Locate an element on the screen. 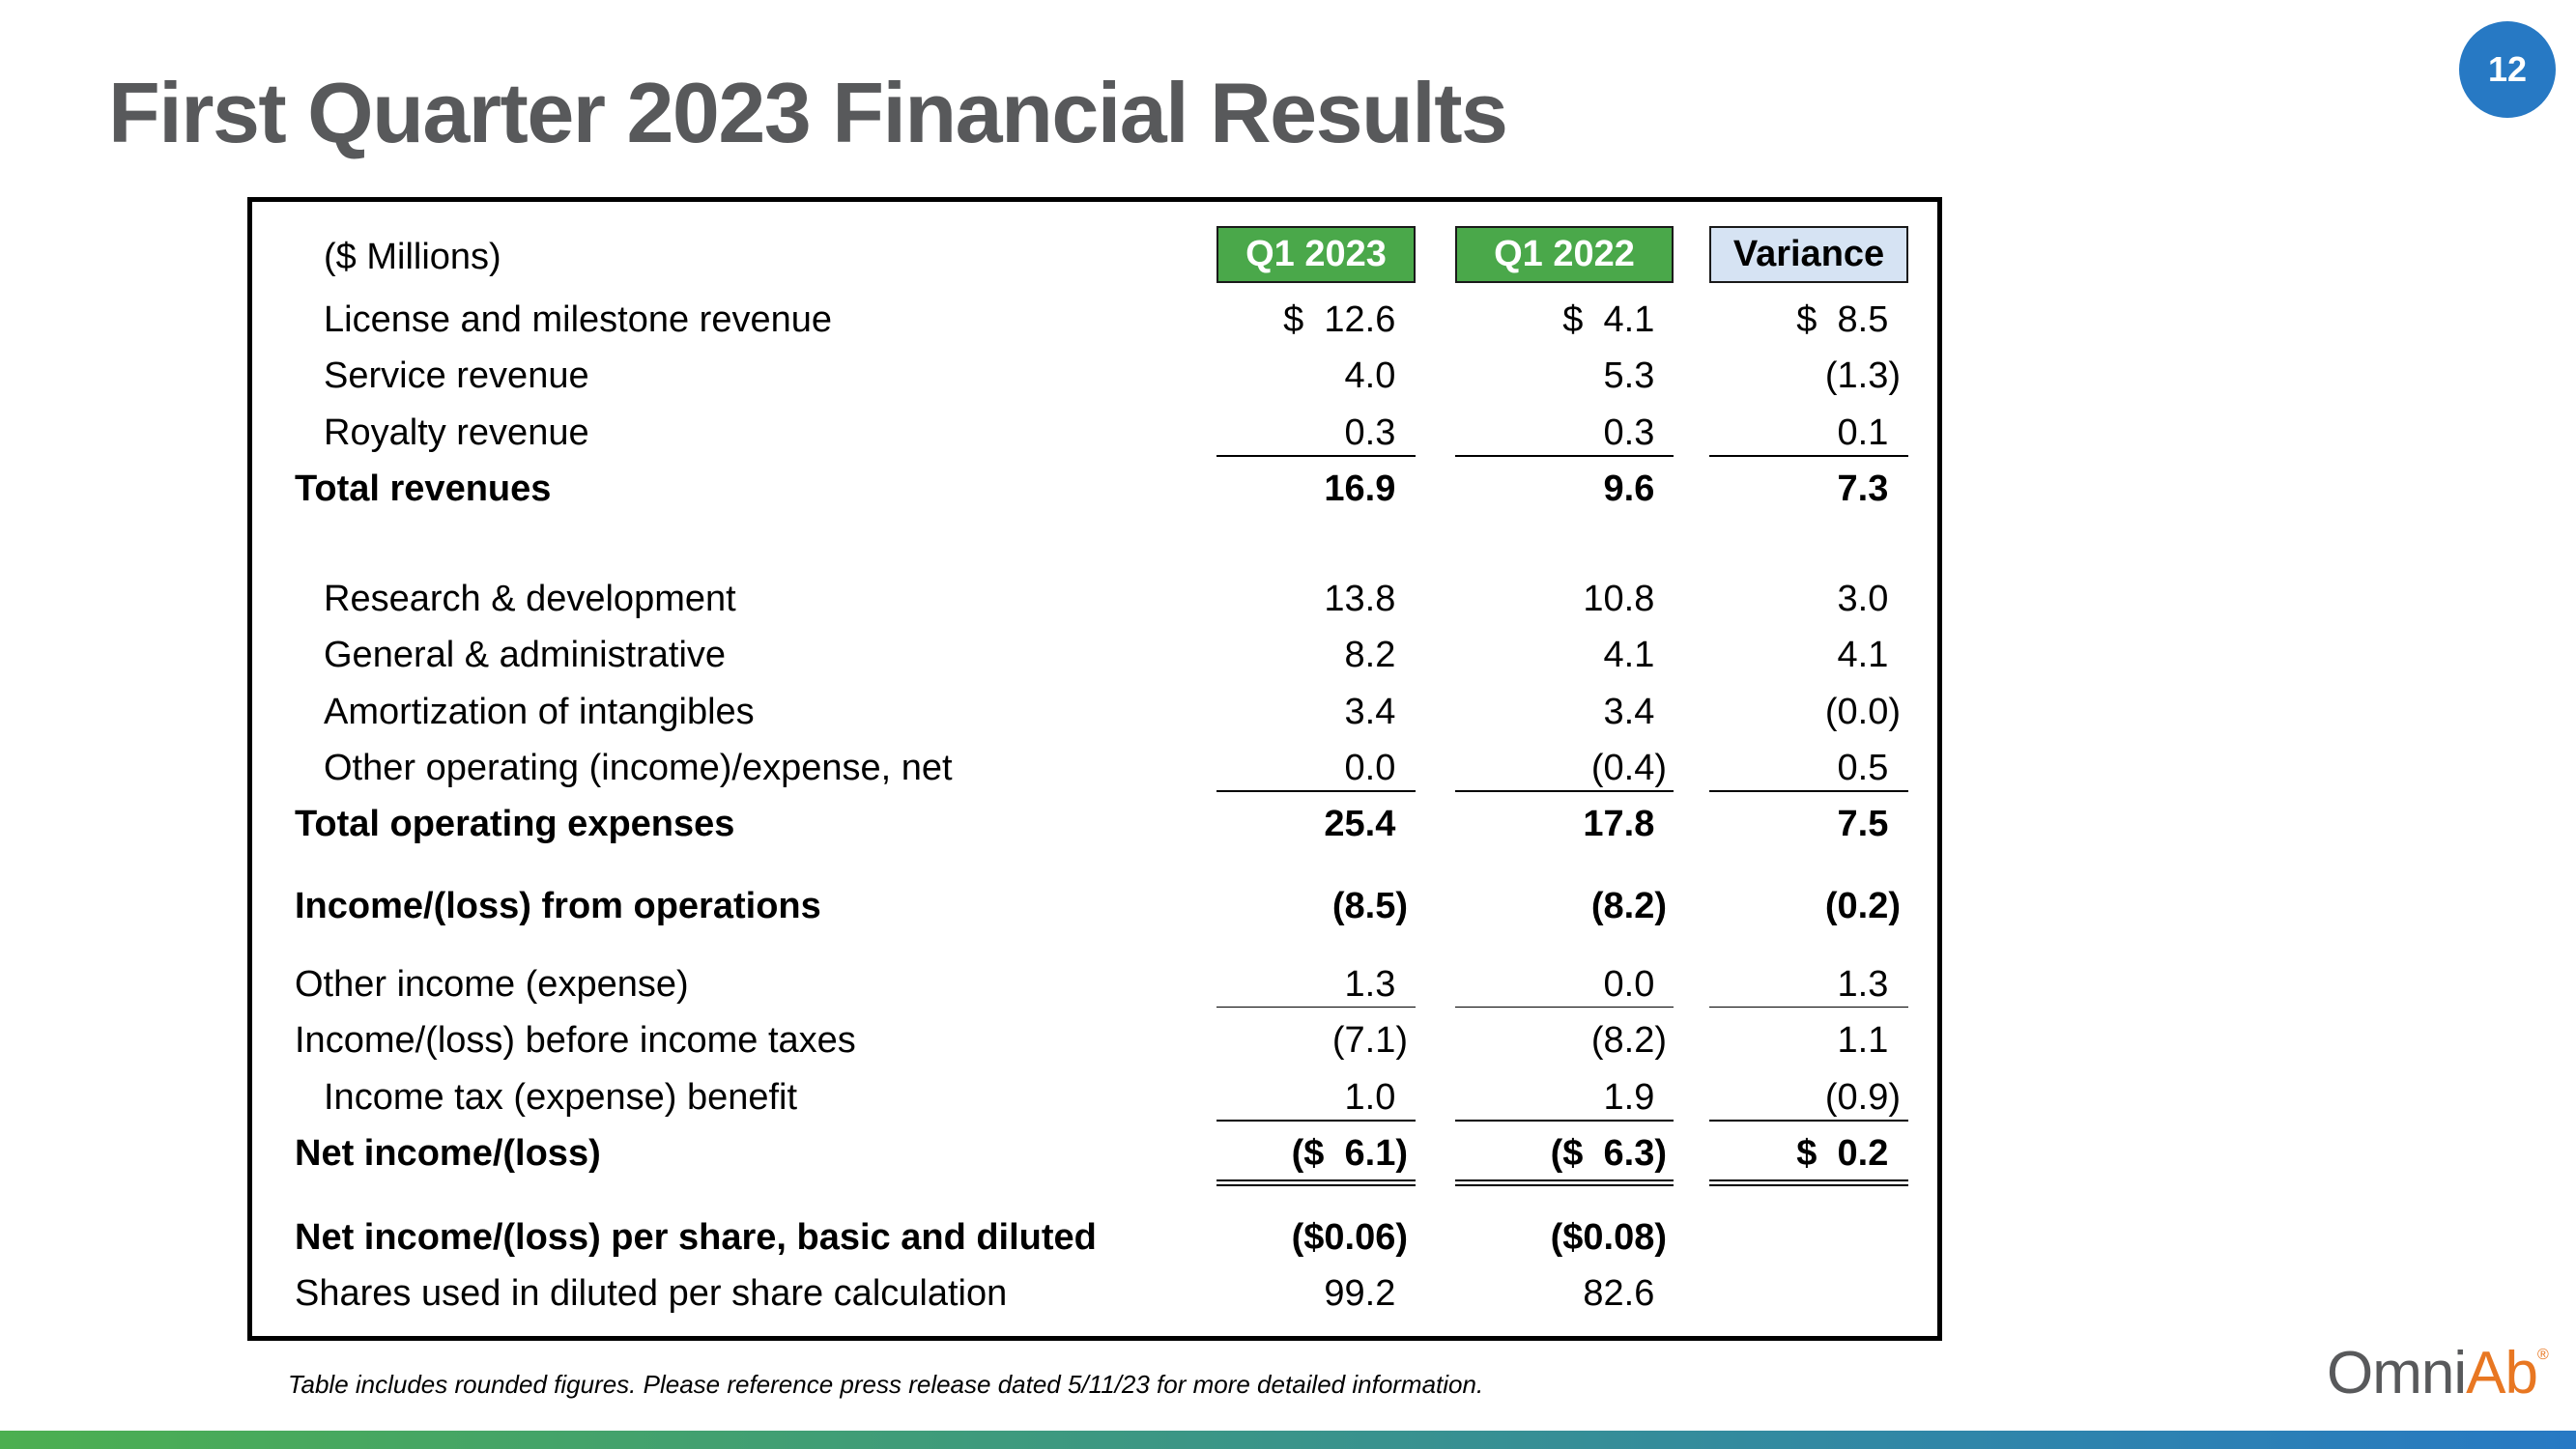  row-label: Royalty revenue is located at coordinates (457, 432).